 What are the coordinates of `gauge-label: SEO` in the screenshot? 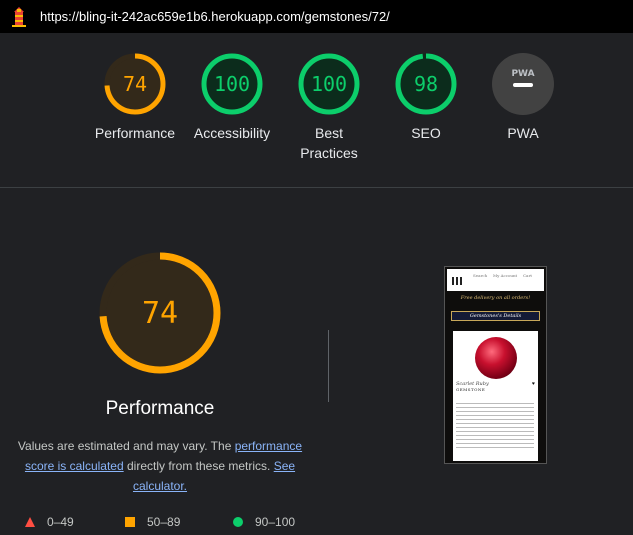 It's located at (426, 133).